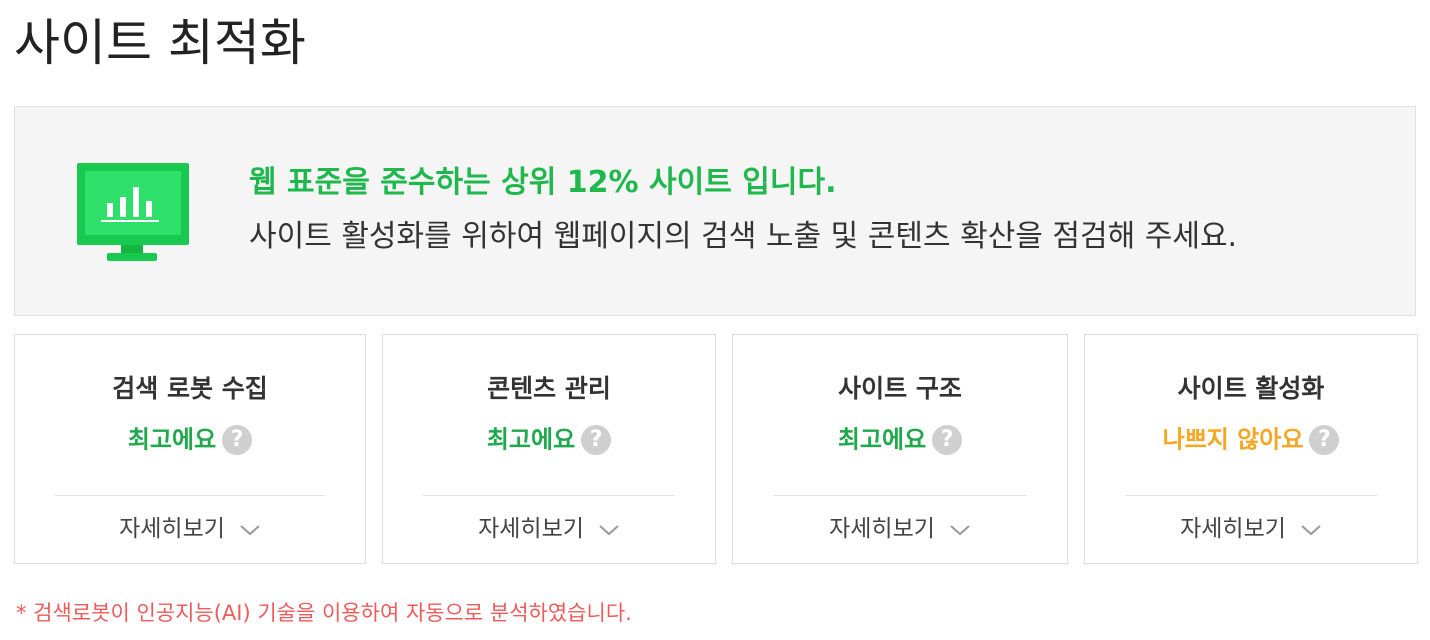 The image size is (1430, 640). What do you see at coordinates (1233, 439) in the screenshot?
I see `status-text: 나쁘지 않아요` at bounding box center [1233, 439].